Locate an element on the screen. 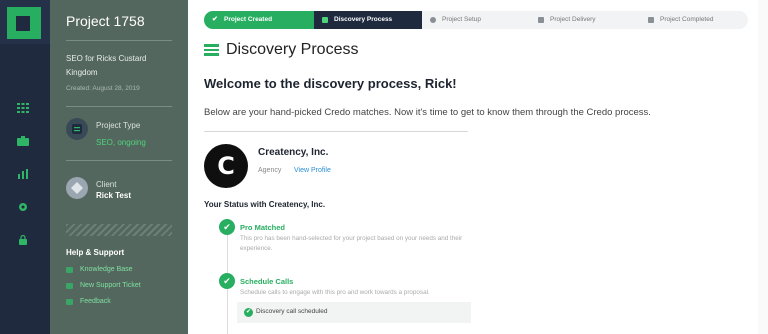  step-project-created: ✔ Project Created is located at coordinates (259, 20).